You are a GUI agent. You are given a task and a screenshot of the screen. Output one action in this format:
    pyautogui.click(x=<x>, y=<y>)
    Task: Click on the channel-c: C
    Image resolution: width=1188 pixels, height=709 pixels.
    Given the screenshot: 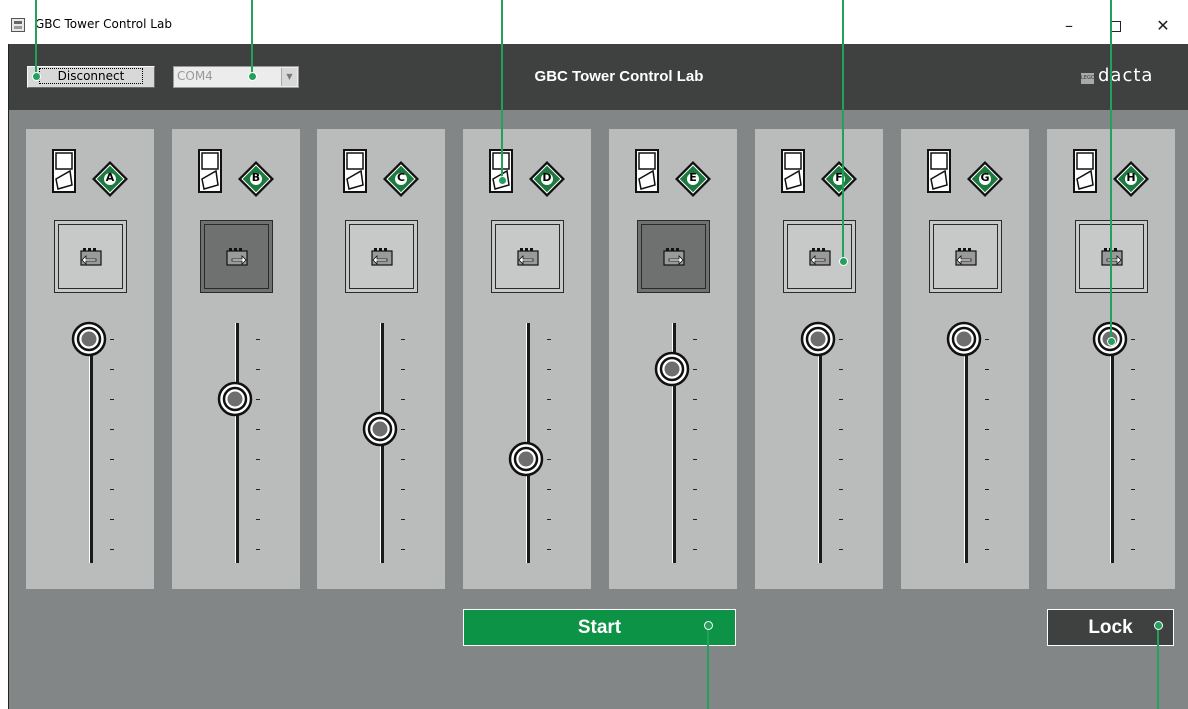 What is the action you would take?
    pyautogui.click(x=381, y=359)
    